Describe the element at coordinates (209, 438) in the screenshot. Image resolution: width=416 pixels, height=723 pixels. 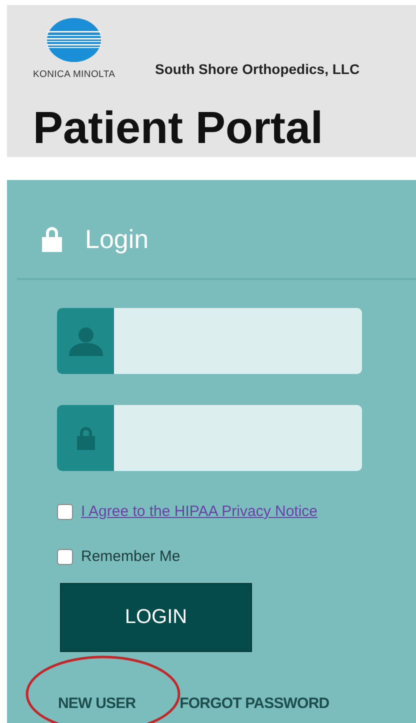
I see `password-field` at that location.